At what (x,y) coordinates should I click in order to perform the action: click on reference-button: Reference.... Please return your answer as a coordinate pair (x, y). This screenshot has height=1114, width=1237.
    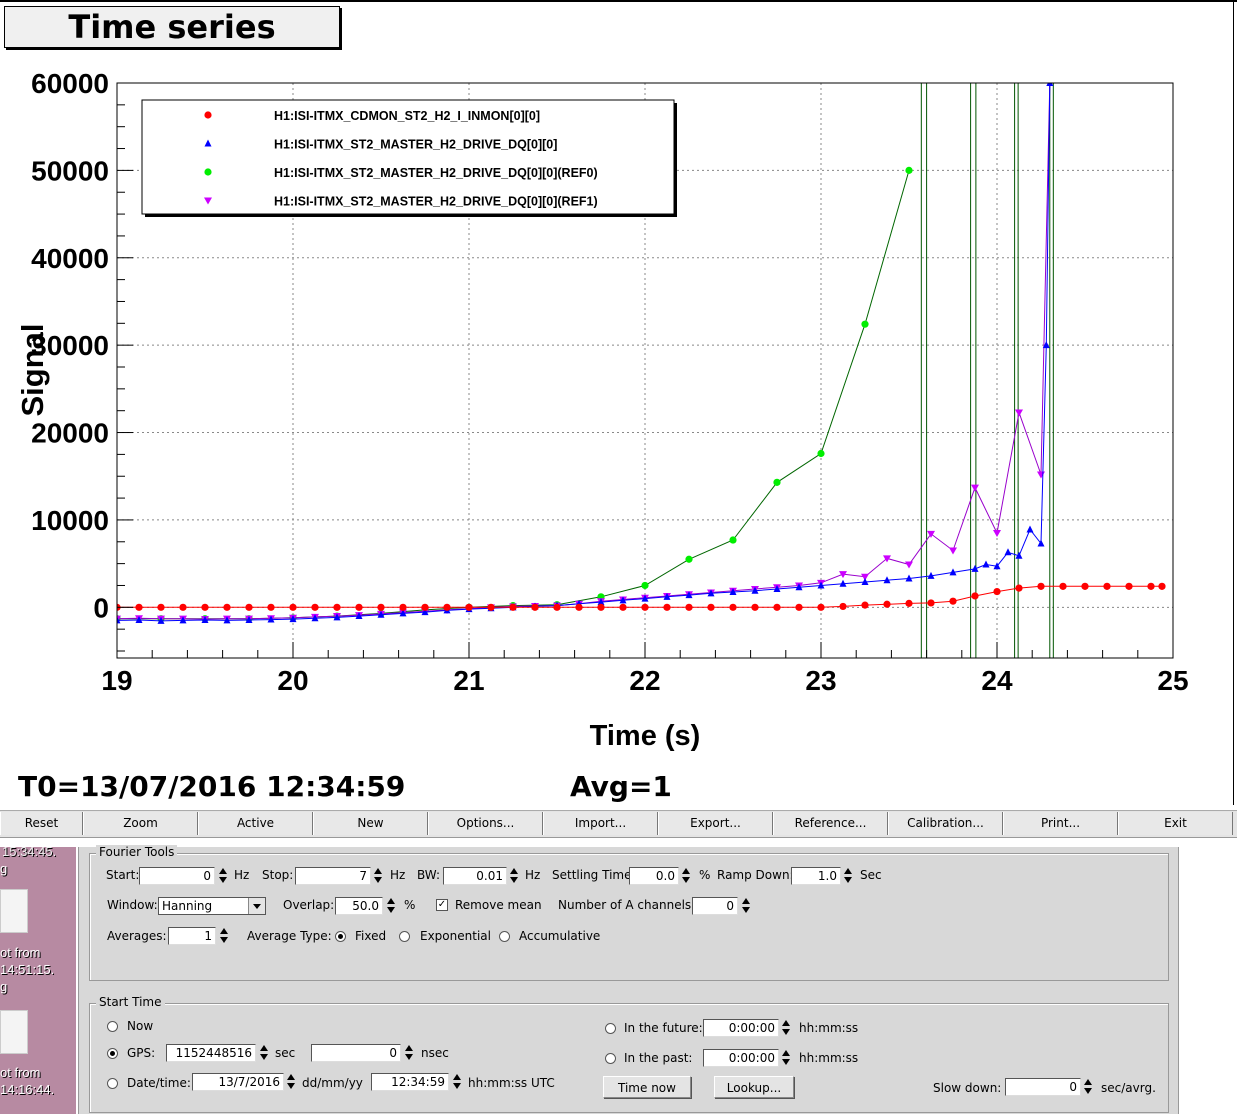
    Looking at the image, I should click on (830, 823).